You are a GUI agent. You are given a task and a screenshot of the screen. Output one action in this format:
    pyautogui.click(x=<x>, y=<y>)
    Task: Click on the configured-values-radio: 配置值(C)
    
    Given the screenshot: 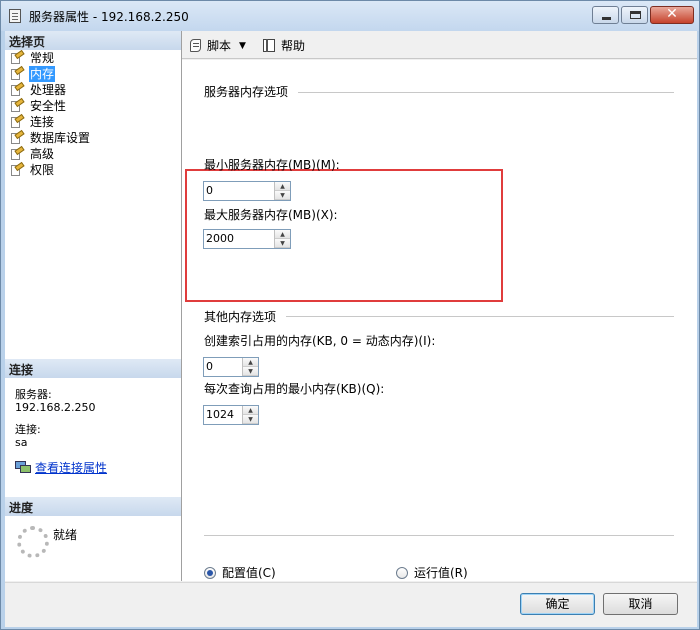 What is the action you would take?
    pyautogui.click(x=240, y=572)
    